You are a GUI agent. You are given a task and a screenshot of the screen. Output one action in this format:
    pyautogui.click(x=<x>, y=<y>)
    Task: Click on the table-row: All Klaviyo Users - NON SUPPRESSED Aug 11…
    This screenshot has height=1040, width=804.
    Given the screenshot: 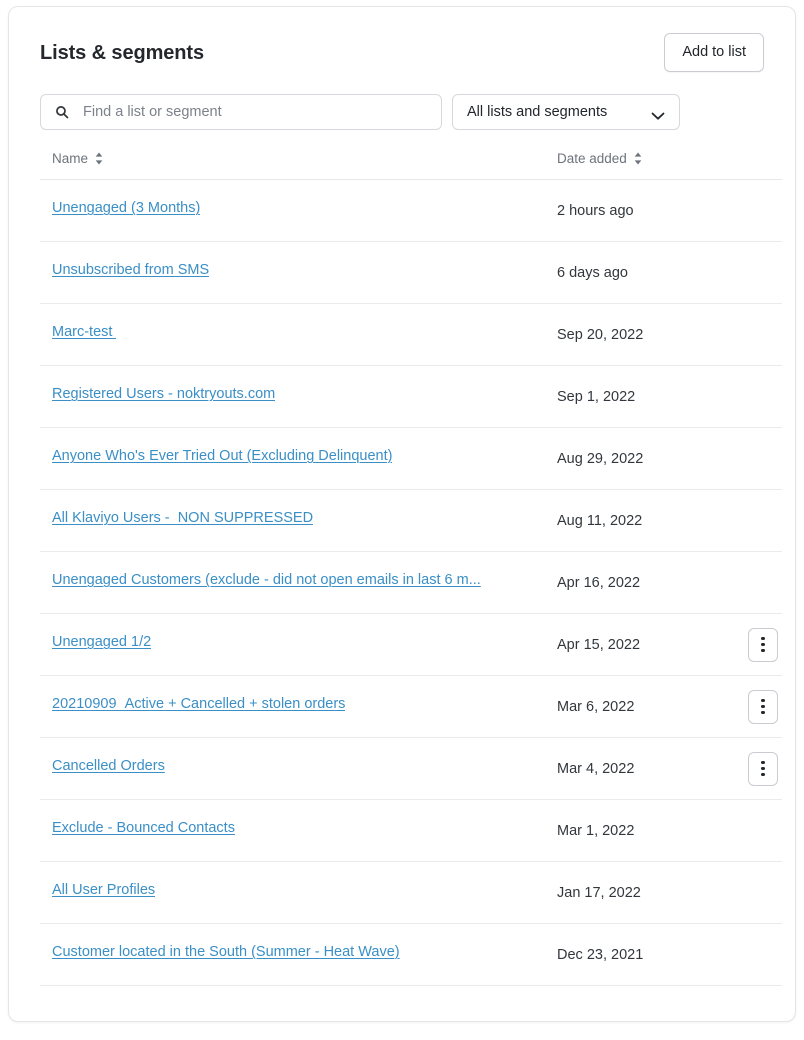 What is the action you would take?
    pyautogui.click(x=411, y=520)
    